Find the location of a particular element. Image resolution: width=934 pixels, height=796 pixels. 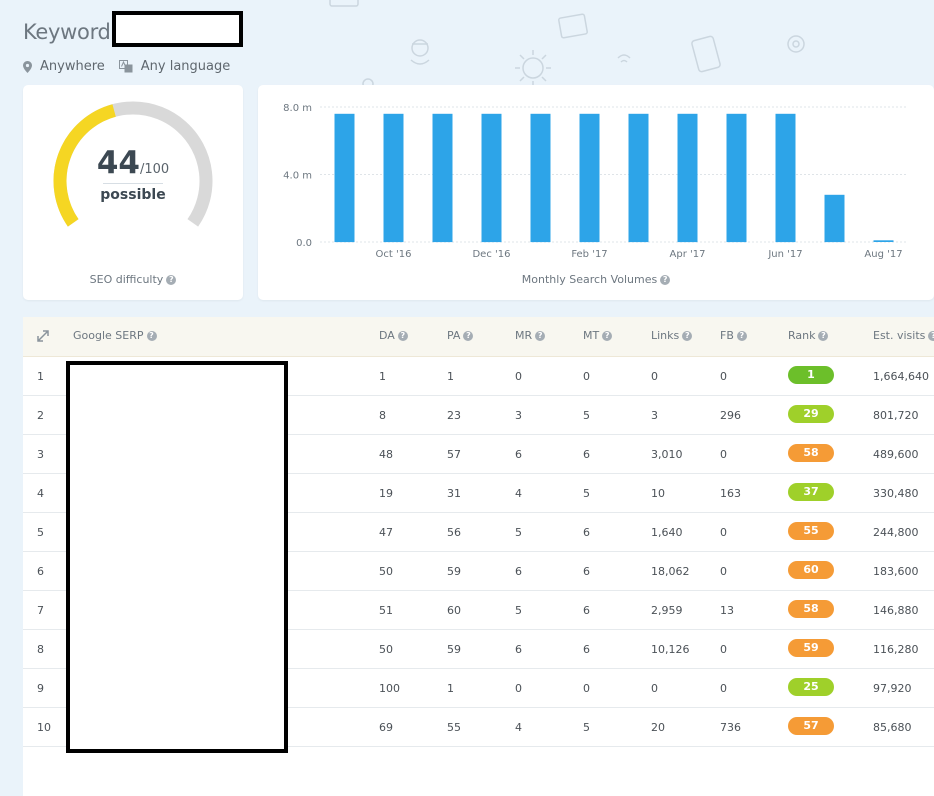

cell-da: 50 is located at coordinates (386, 571).